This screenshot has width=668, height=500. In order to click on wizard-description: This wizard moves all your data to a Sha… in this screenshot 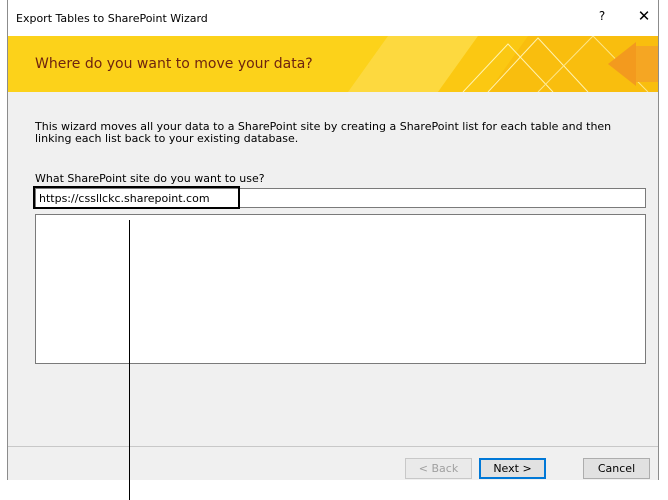, I will do `click(323, 132)`.